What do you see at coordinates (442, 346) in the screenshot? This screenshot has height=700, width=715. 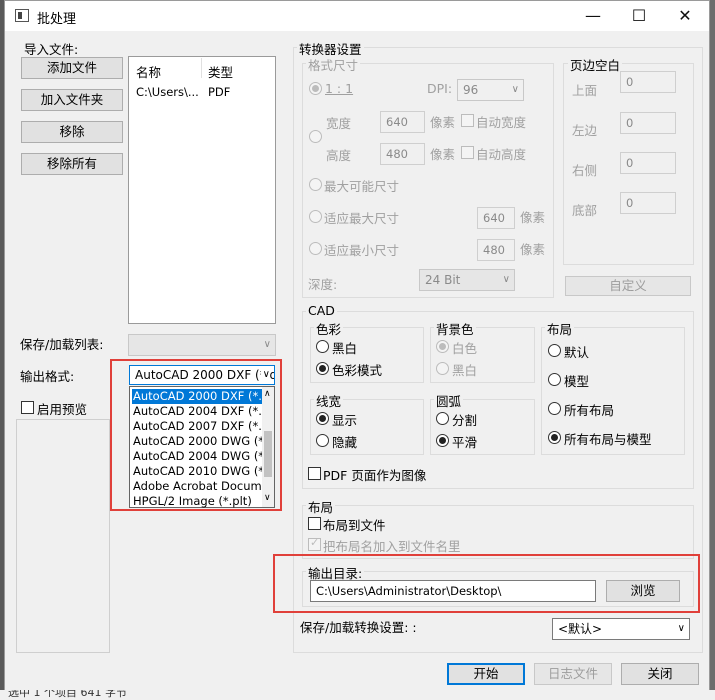 I see `bg-white-radio` at bounding box center [442, 346].